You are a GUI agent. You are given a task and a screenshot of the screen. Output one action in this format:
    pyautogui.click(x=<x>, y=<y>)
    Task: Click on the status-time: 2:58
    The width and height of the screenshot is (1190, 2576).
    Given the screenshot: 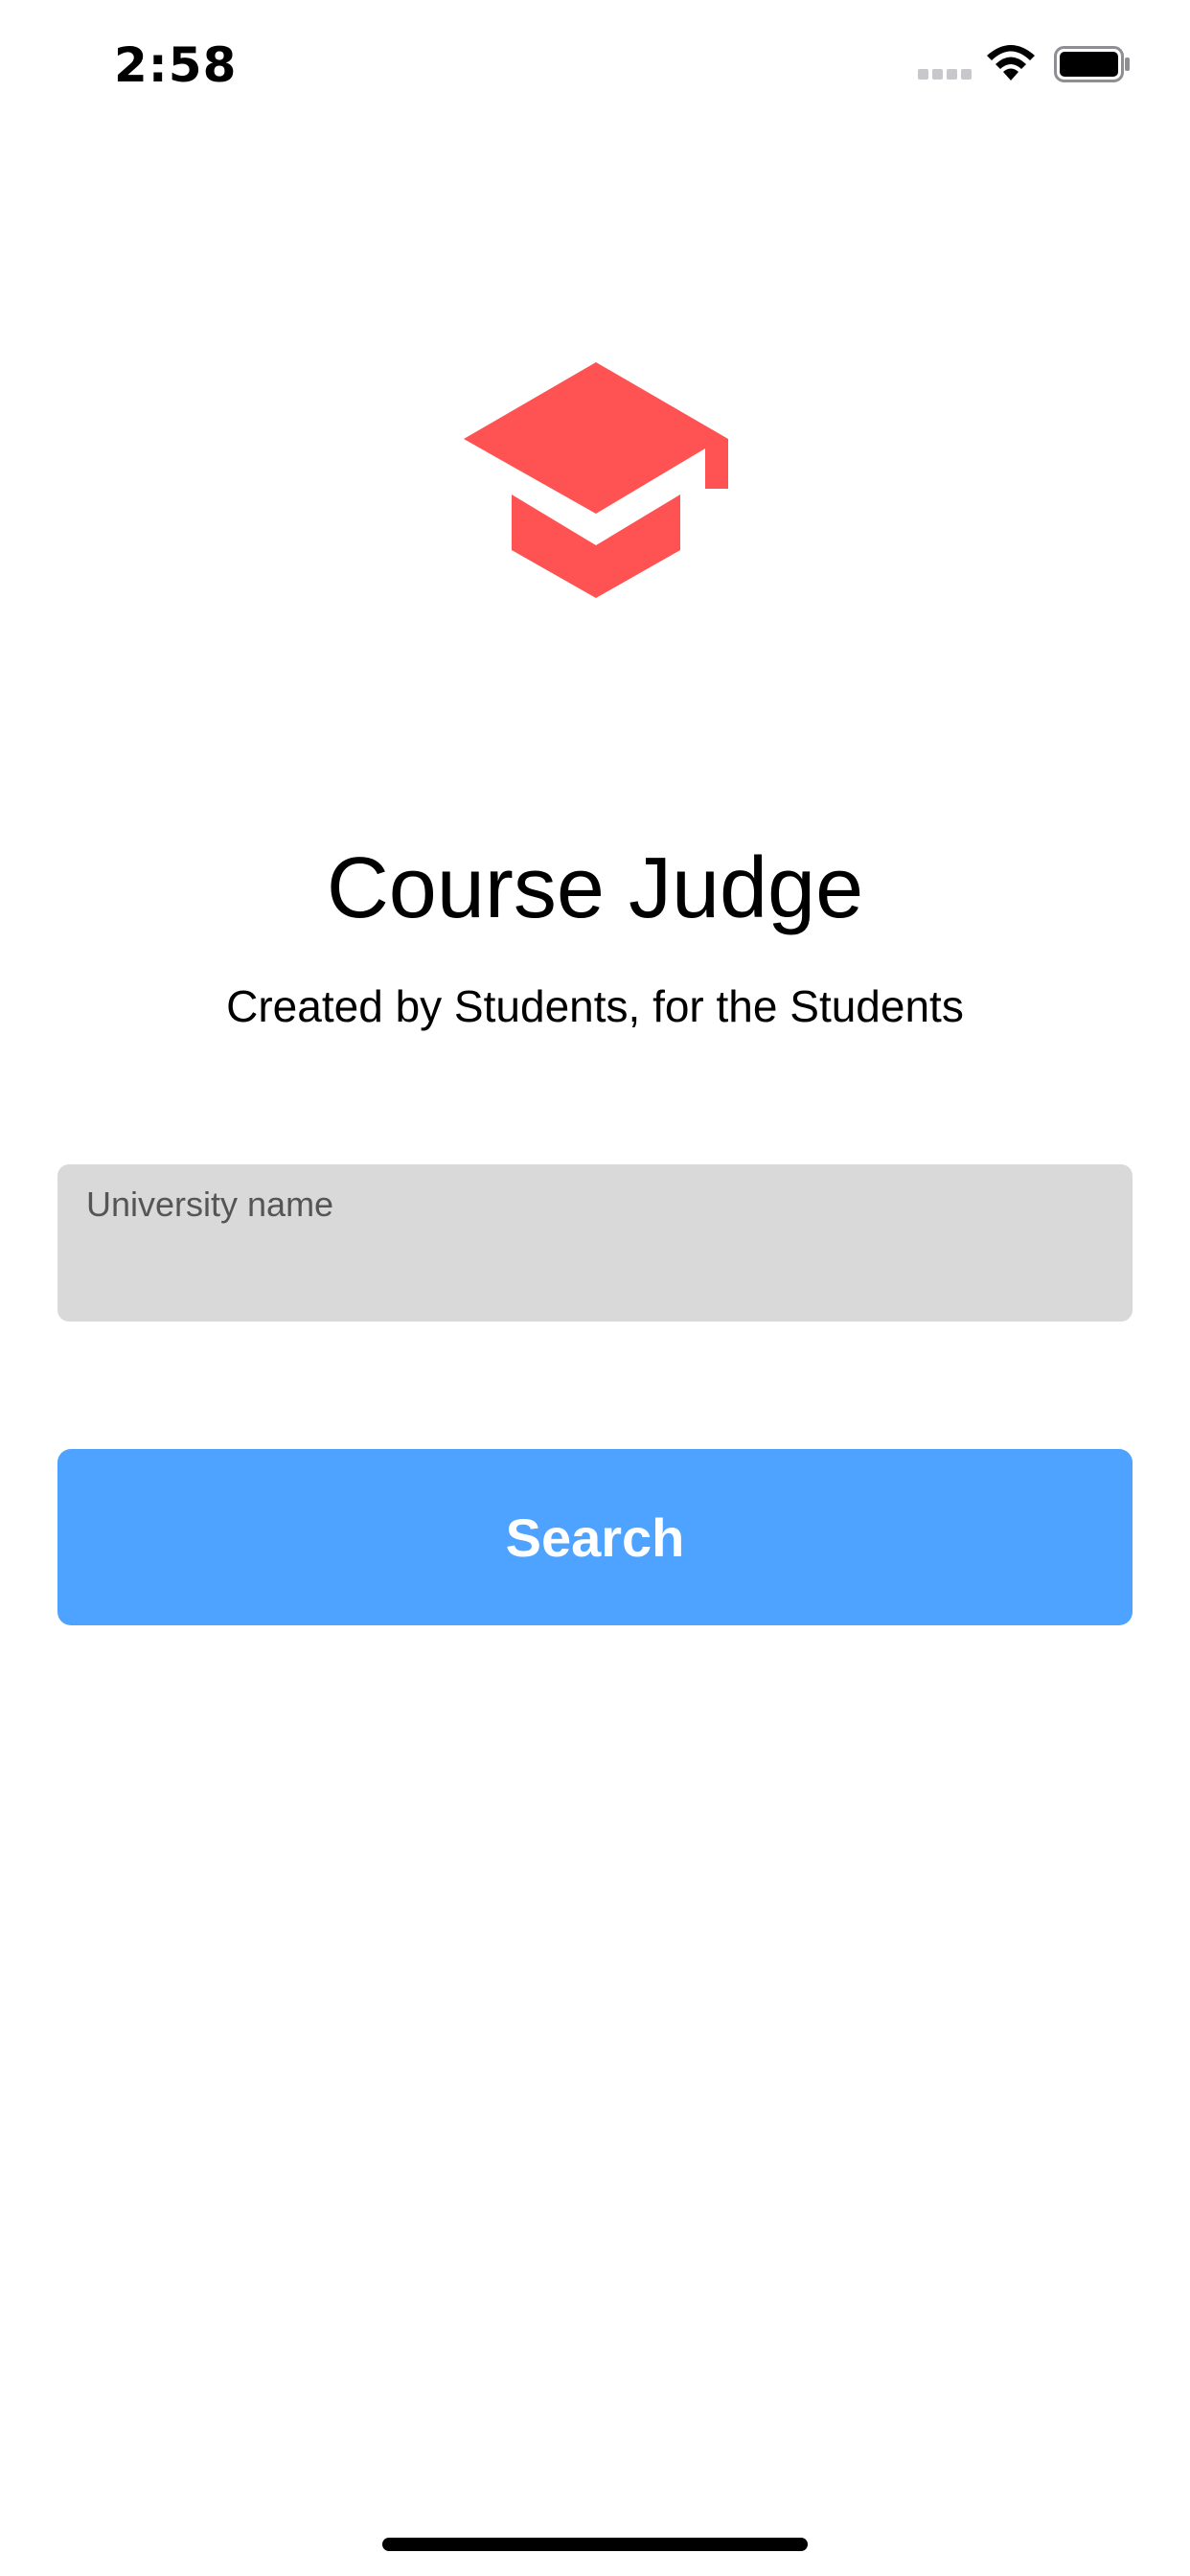 What is the action you would take?
    pyautogui.click(x=176, y=65)
    